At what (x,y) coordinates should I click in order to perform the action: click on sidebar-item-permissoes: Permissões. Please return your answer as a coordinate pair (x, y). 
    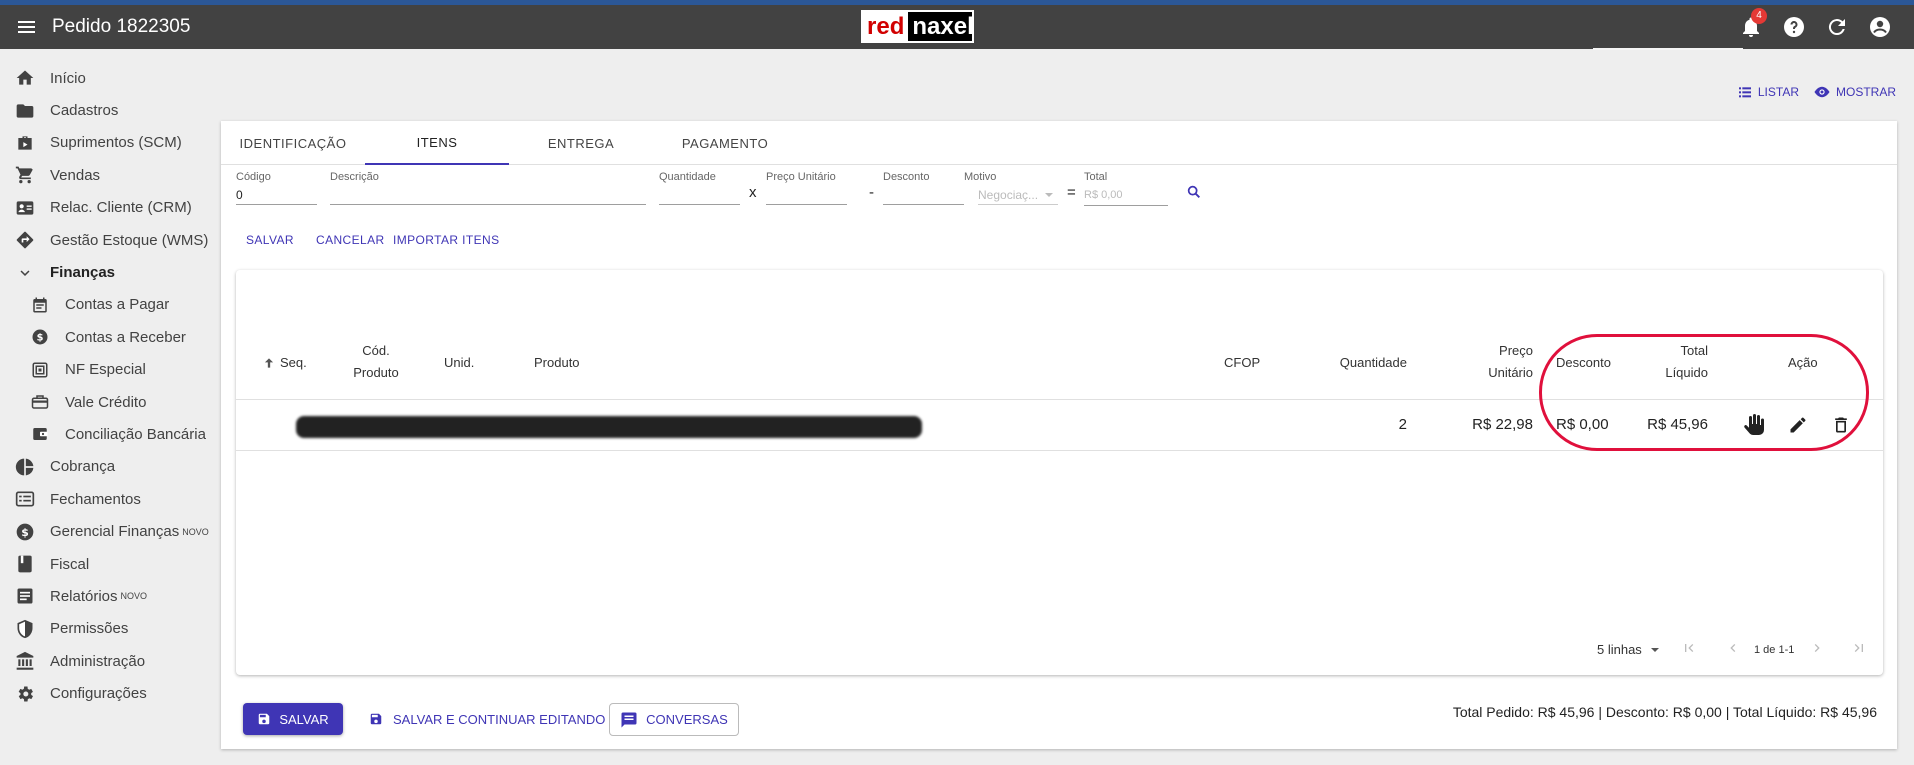
    Looking at the image, I should click on (110, 629).